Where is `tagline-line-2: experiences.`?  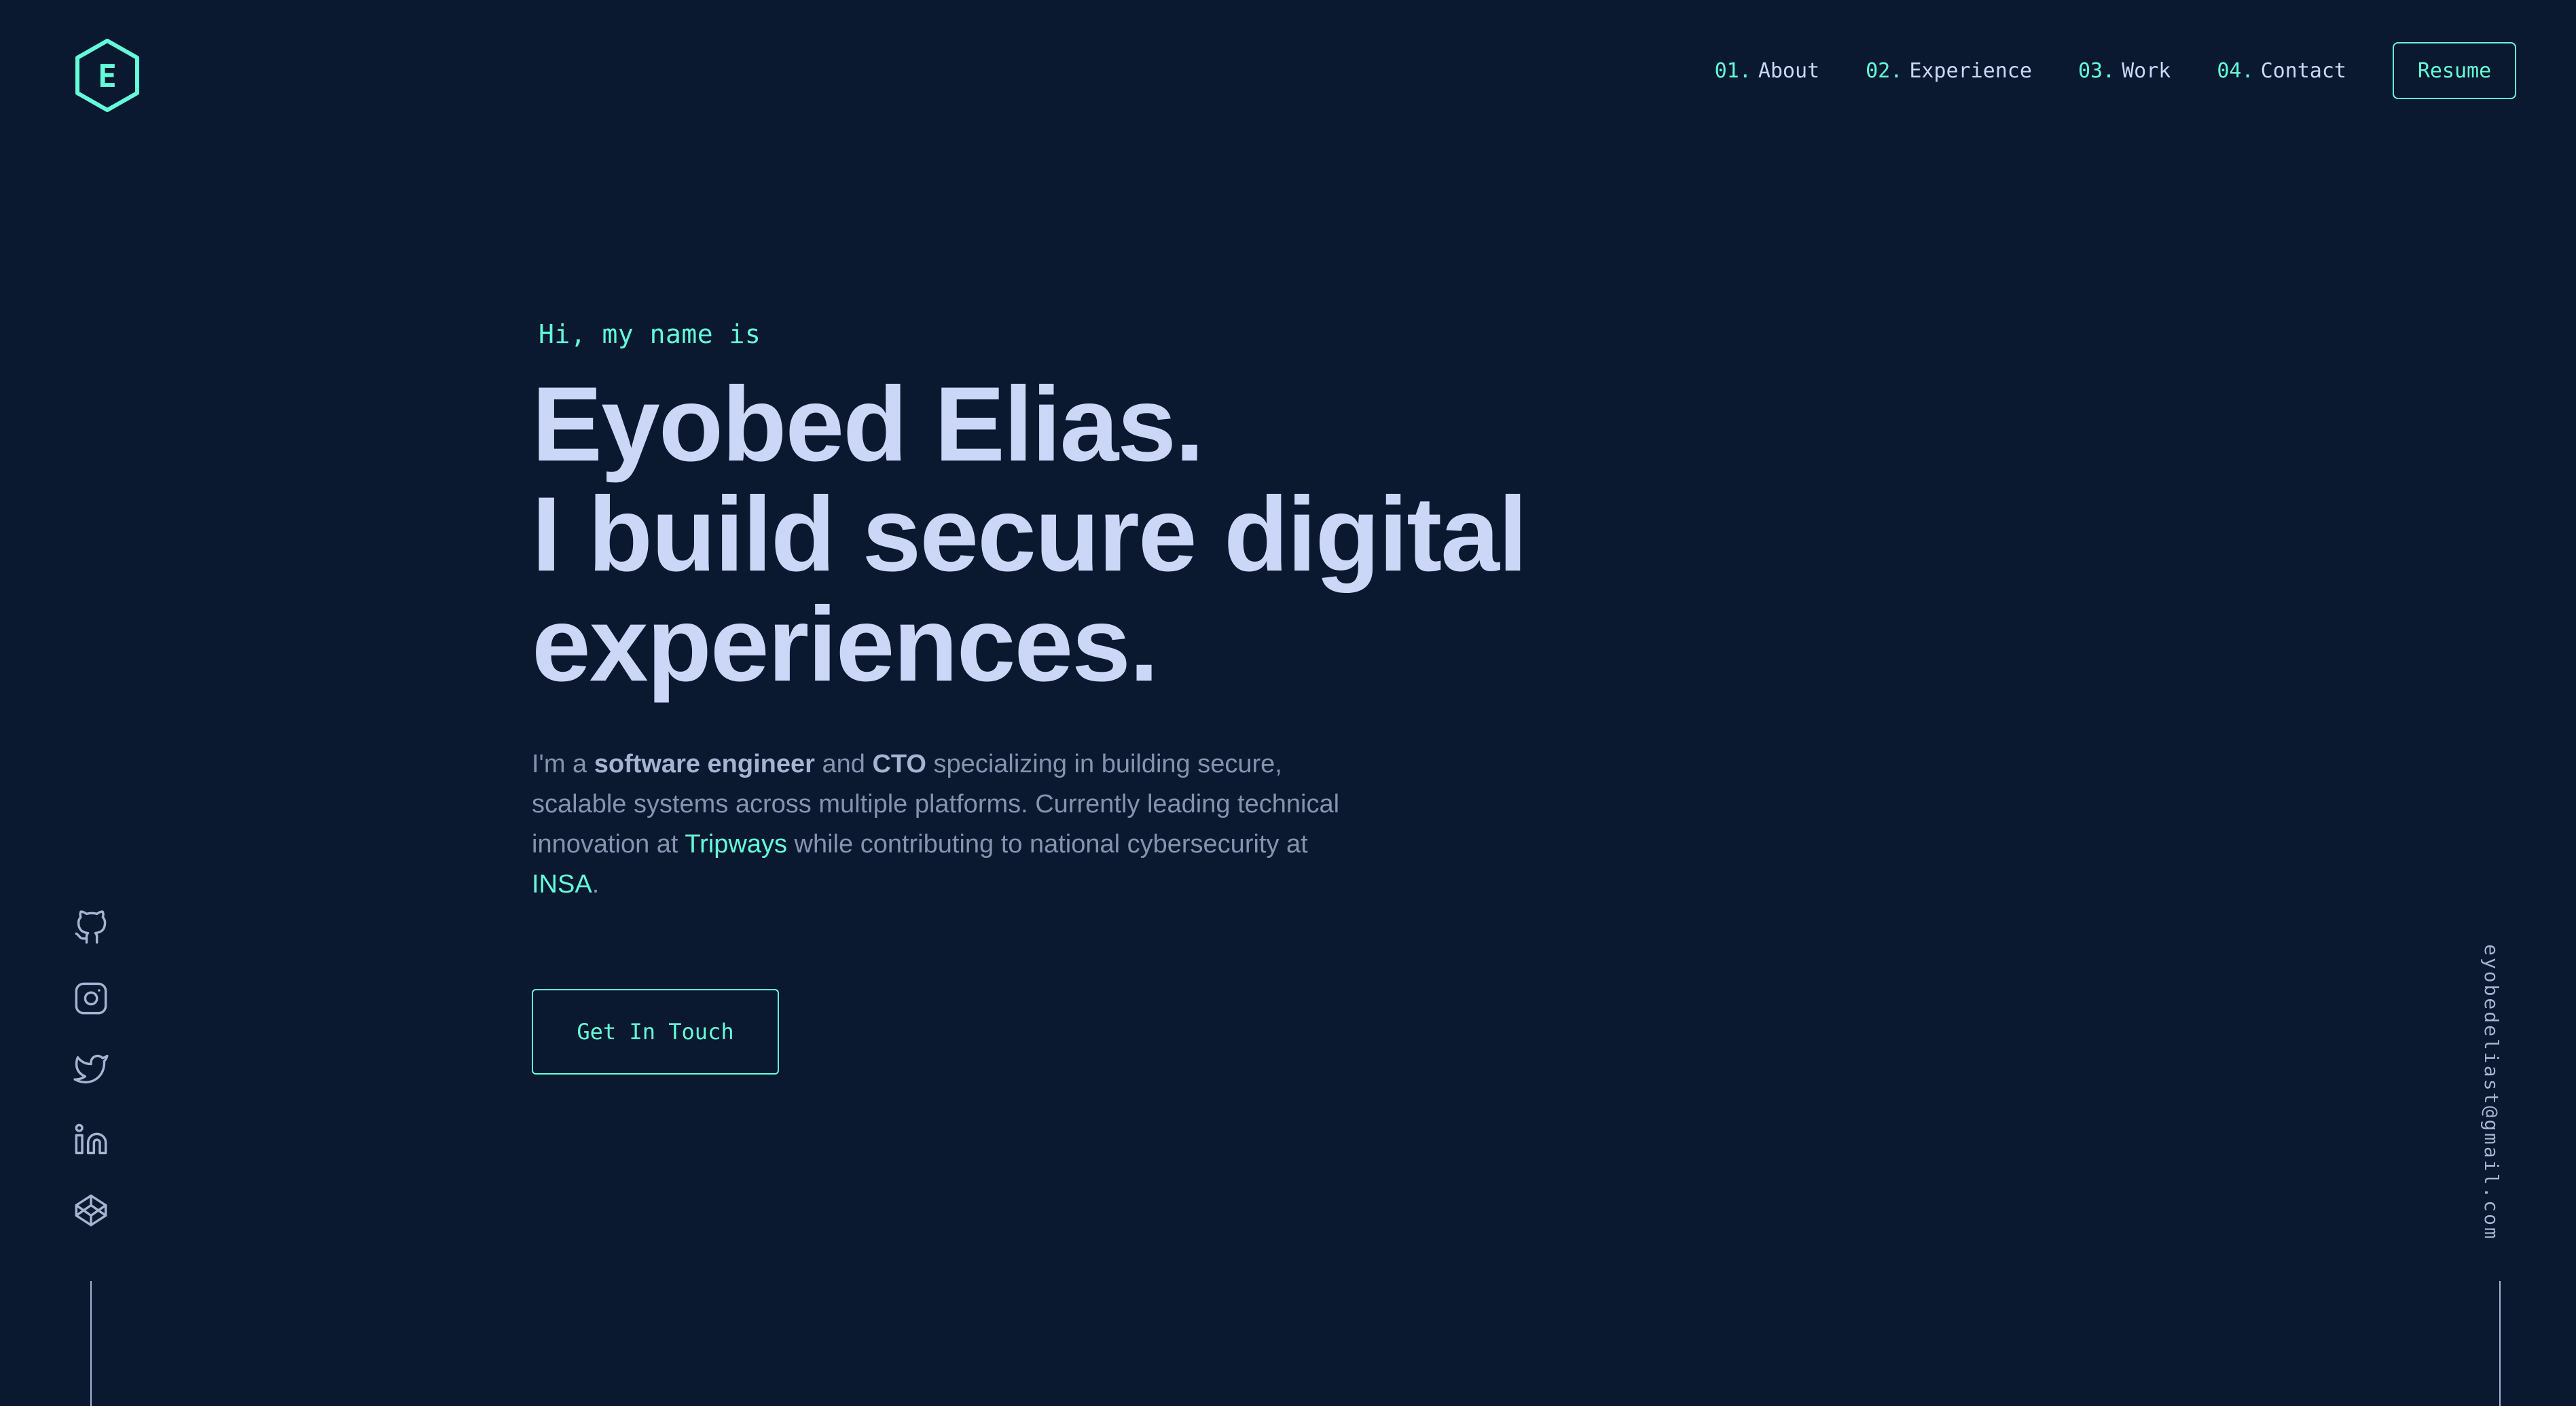
tagline-line-2: experiences. is located at coordinates (845, 644).